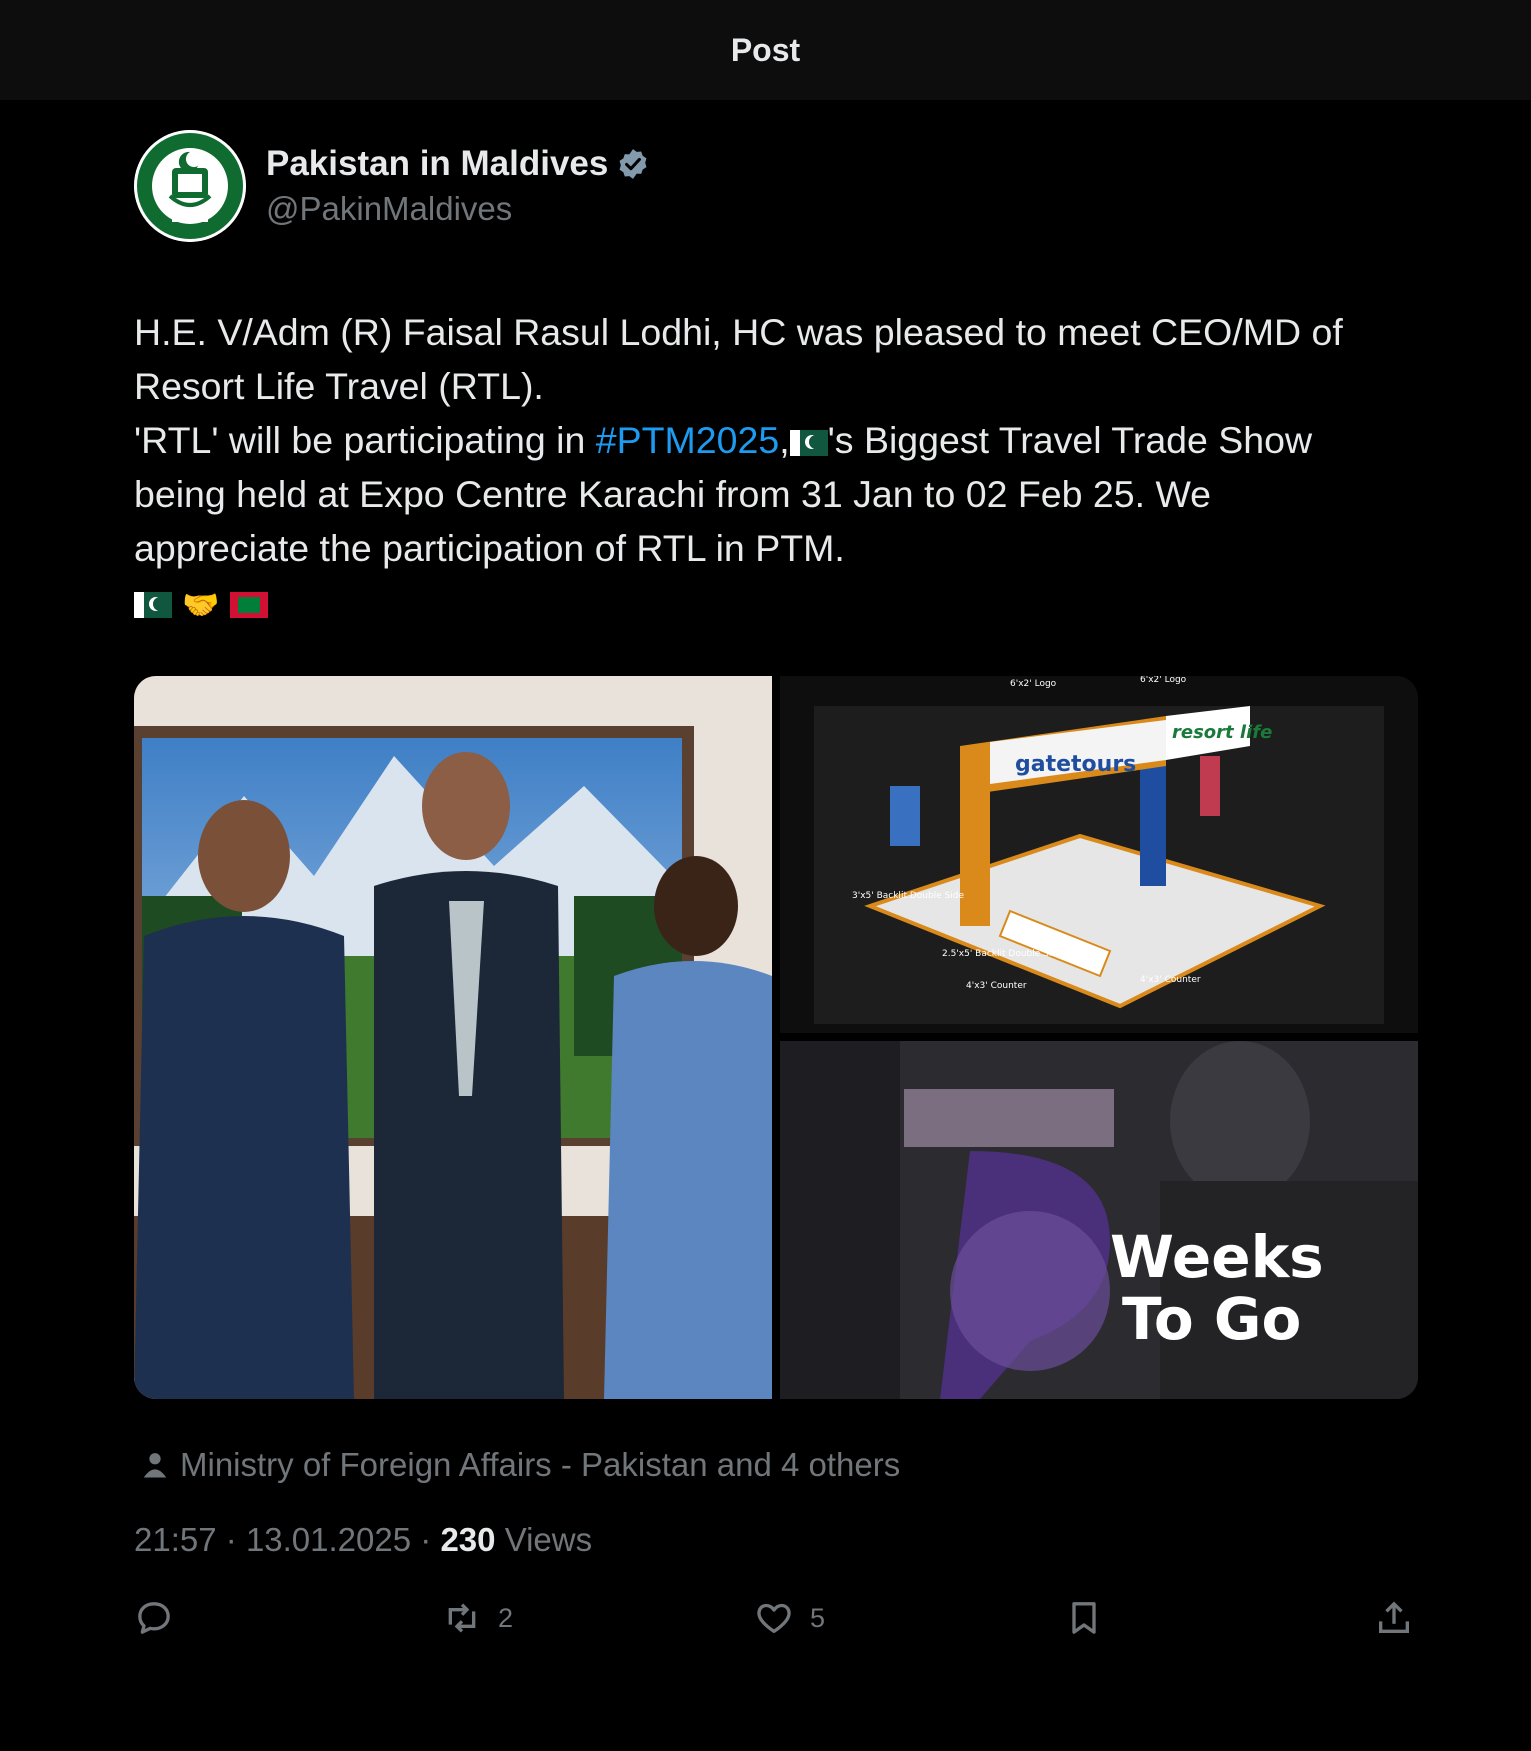 This screenshot has height=1751, width=1531. What do you see at coordinates (687, 440) in the screenshot?
I see `hashtag-link: #PTM2025` at bounding box center [687, 440].